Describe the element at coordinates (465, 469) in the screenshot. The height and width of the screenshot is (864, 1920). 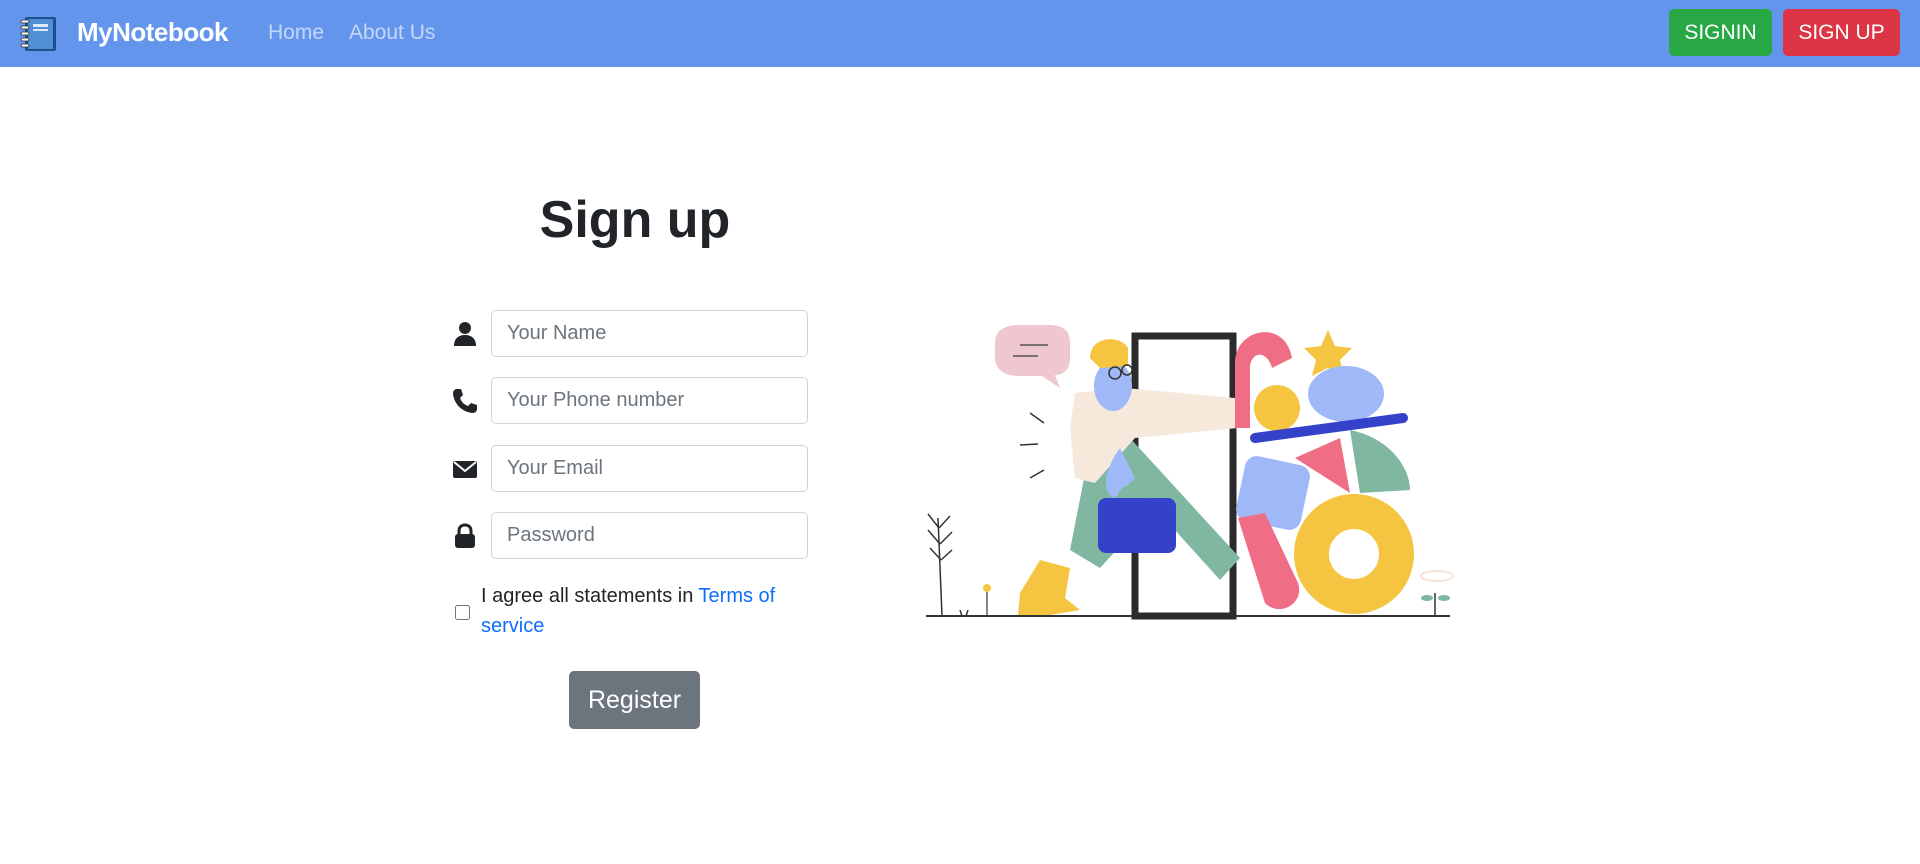
I see `envelope-icon` at that location.